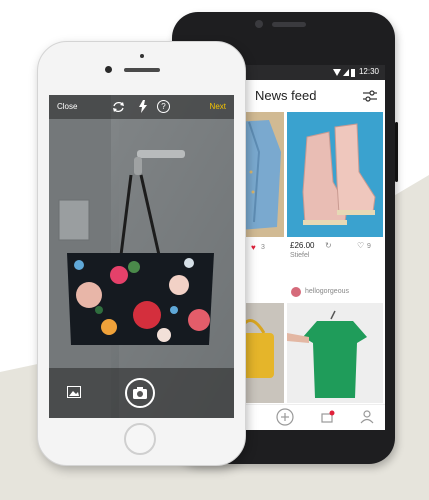  I want to click on home-button, so click(140, 439).